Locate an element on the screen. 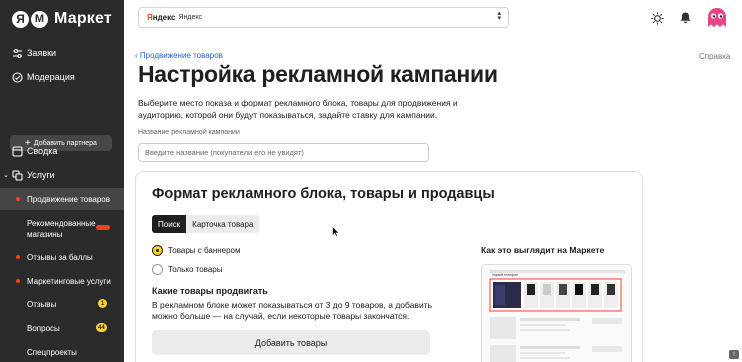 This screenshot has width=742, height=362. preview-image: Умный телефон is located at coordinates (556, 313).